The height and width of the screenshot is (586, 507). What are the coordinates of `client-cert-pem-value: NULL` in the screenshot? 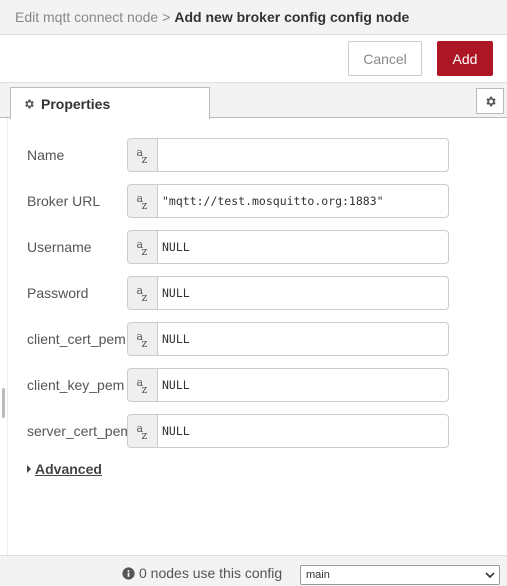 It's located at (303, 339).